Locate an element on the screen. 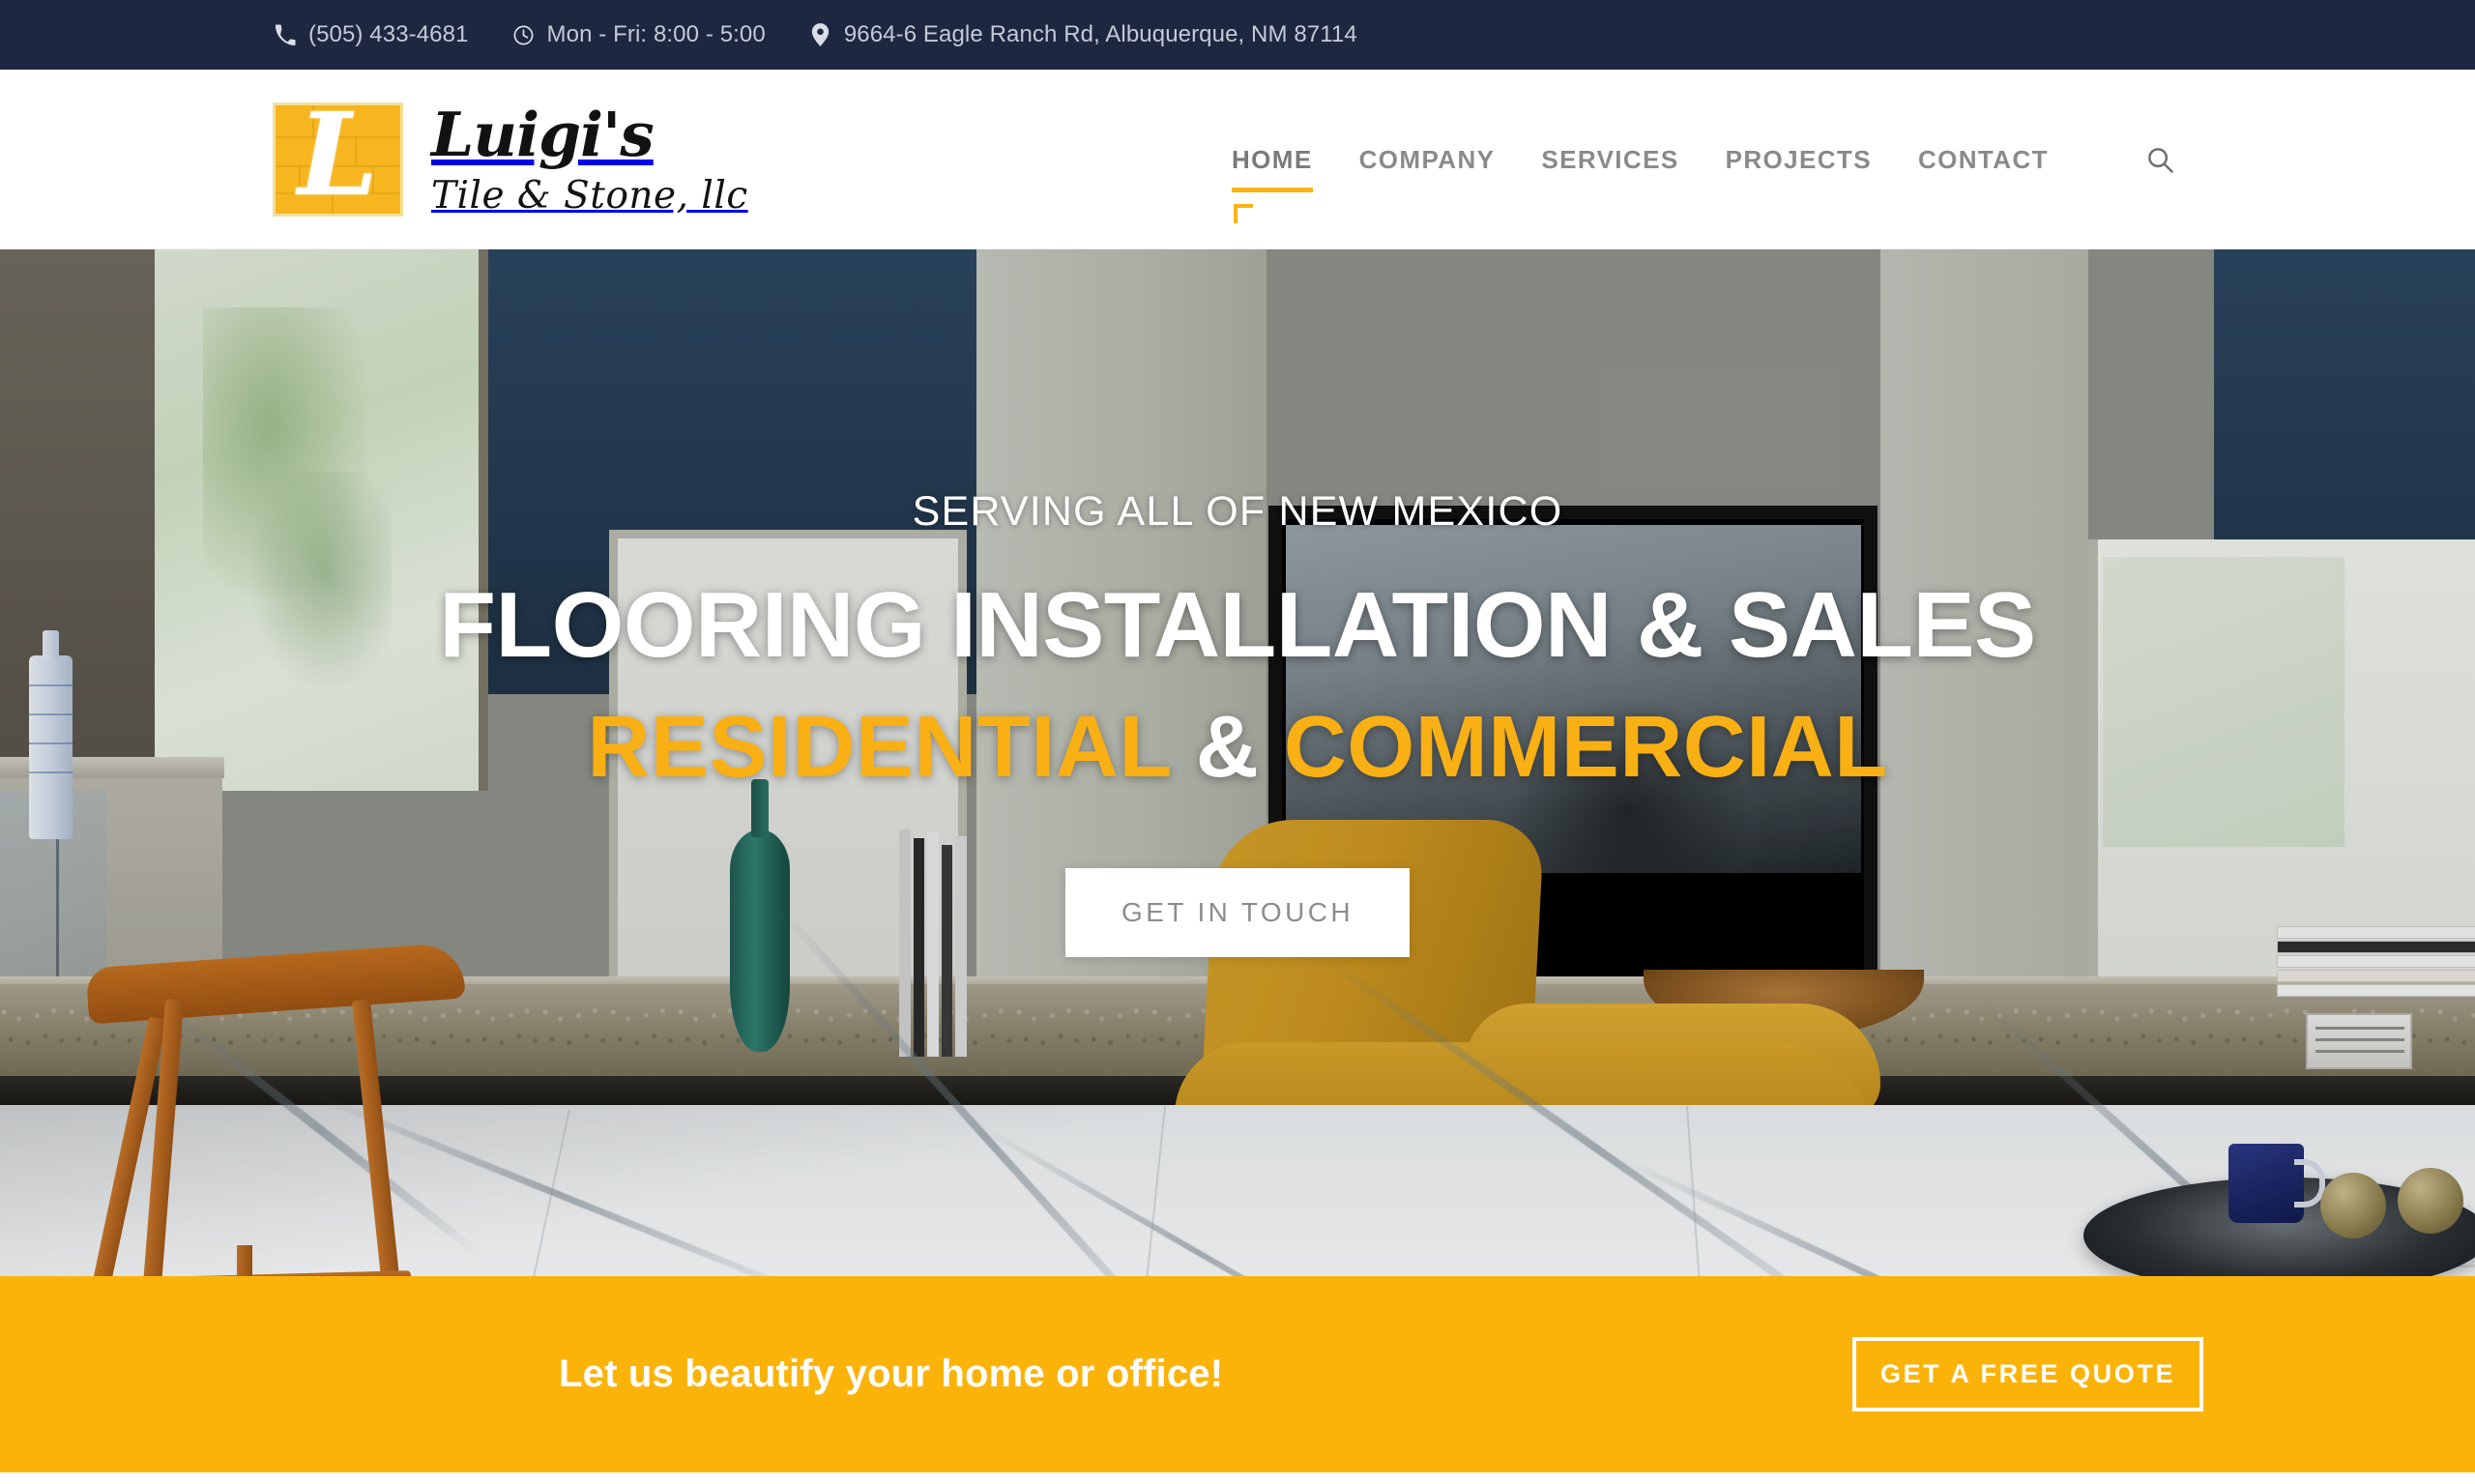  logo-letter: L is located at coordinates (338, 160).